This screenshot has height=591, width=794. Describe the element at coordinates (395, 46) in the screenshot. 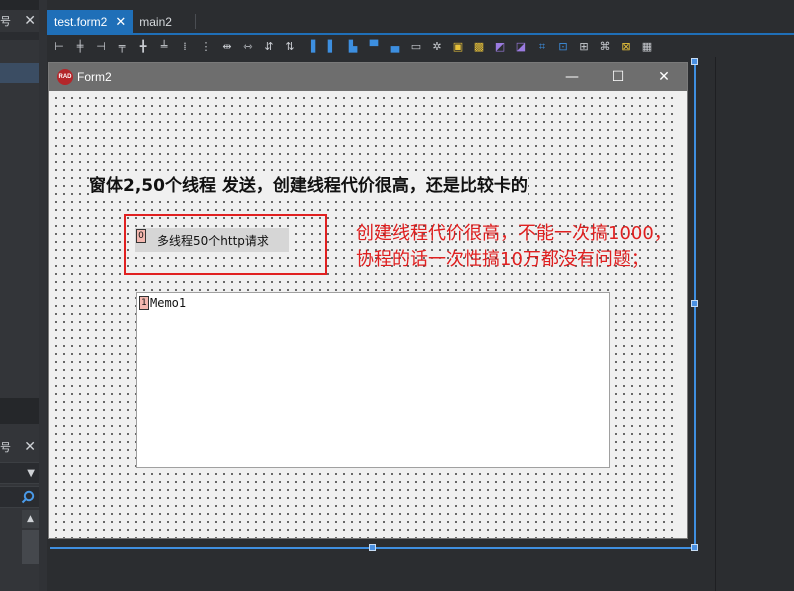

I see `center-v-icon: ▄` at that location.